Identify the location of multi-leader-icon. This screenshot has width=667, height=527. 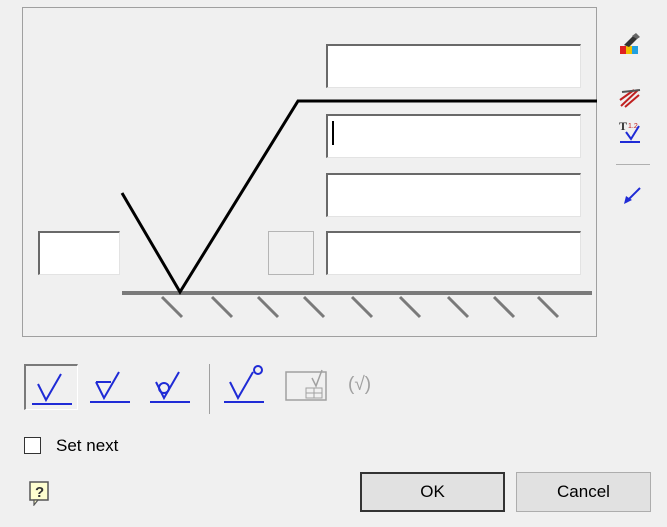
(630, 98).